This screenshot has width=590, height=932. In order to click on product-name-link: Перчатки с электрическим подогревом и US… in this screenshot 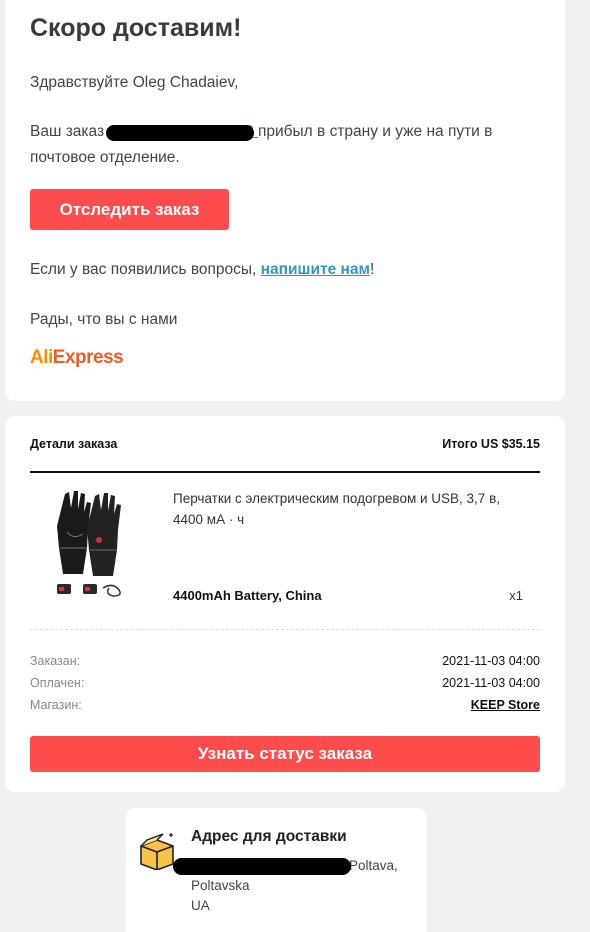, I will do `click(353, 509)`.